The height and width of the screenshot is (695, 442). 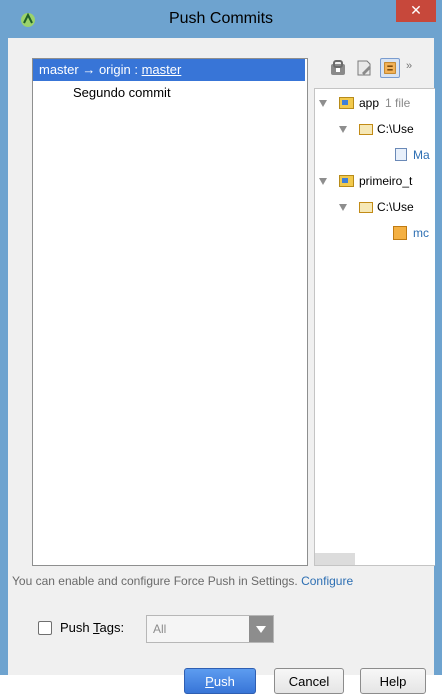 I want to click on configure-link: Configure, so click(x=327, y=581).